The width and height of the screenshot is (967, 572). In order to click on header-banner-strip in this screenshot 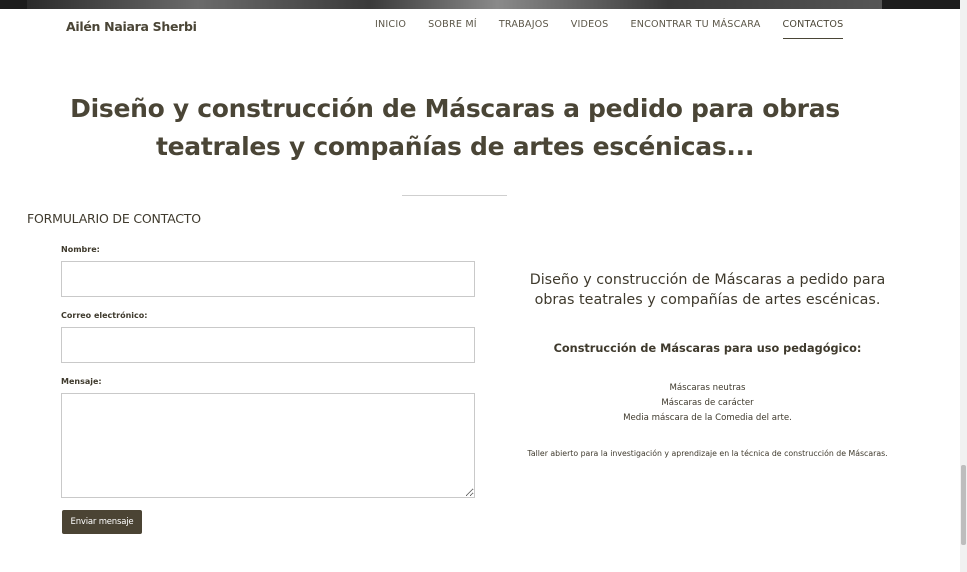, I will do `click(483, 4)`.